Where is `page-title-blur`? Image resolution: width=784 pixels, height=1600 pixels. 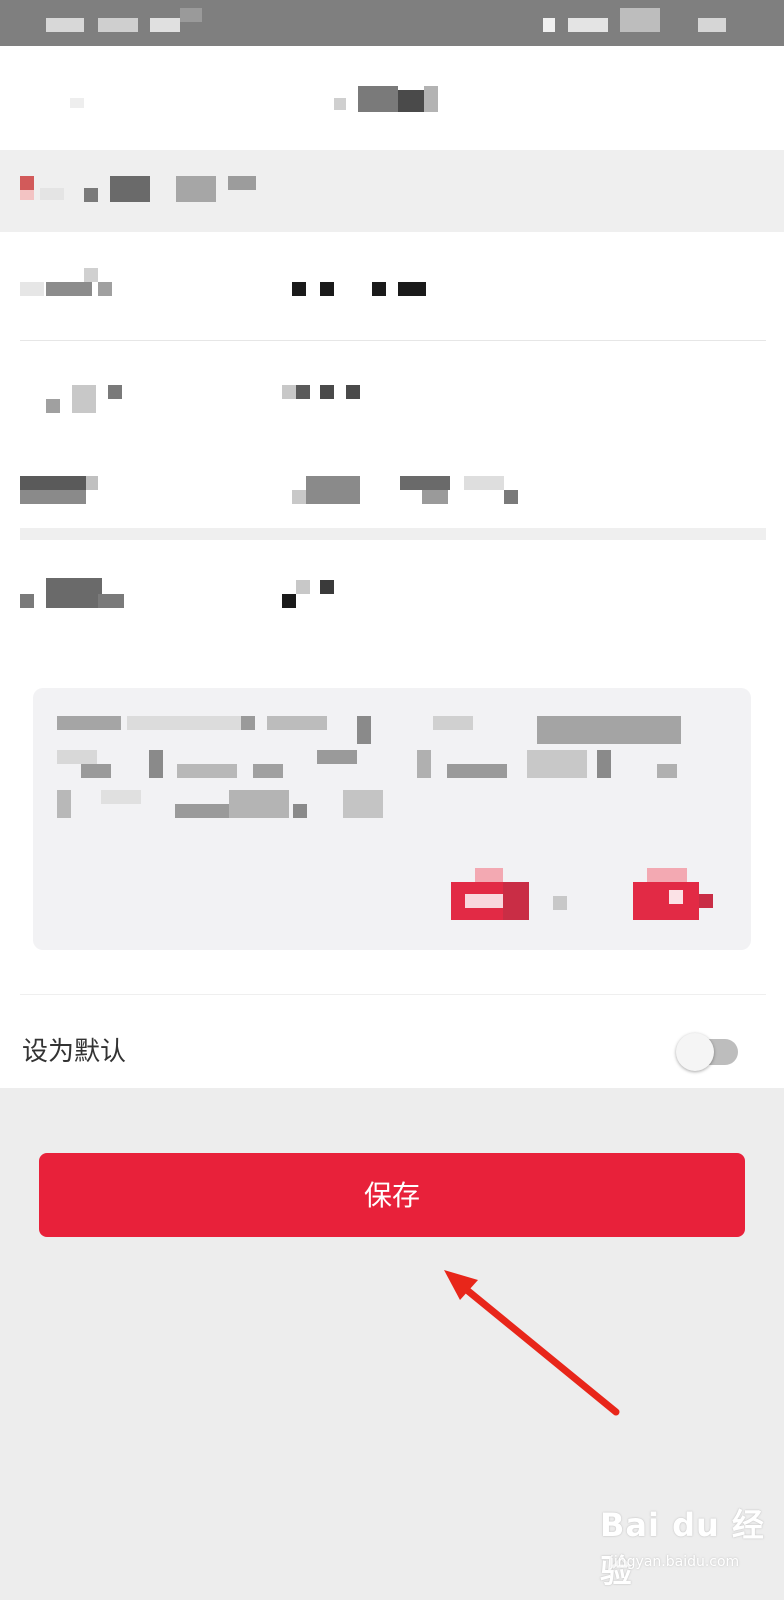
page-title-blur is located at coordinates (386, 99).